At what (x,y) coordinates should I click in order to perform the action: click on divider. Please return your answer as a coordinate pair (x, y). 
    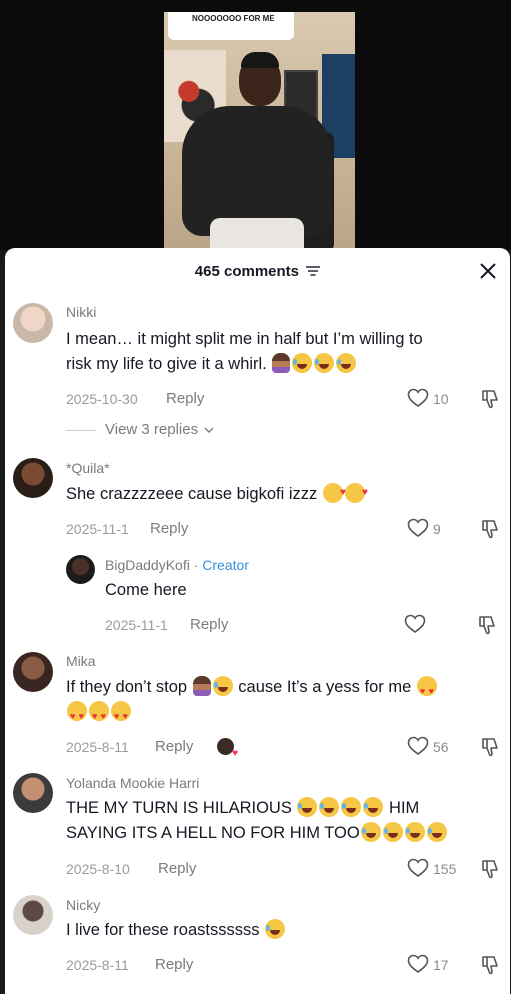
    Looking at the image, I should click on (81, 430).